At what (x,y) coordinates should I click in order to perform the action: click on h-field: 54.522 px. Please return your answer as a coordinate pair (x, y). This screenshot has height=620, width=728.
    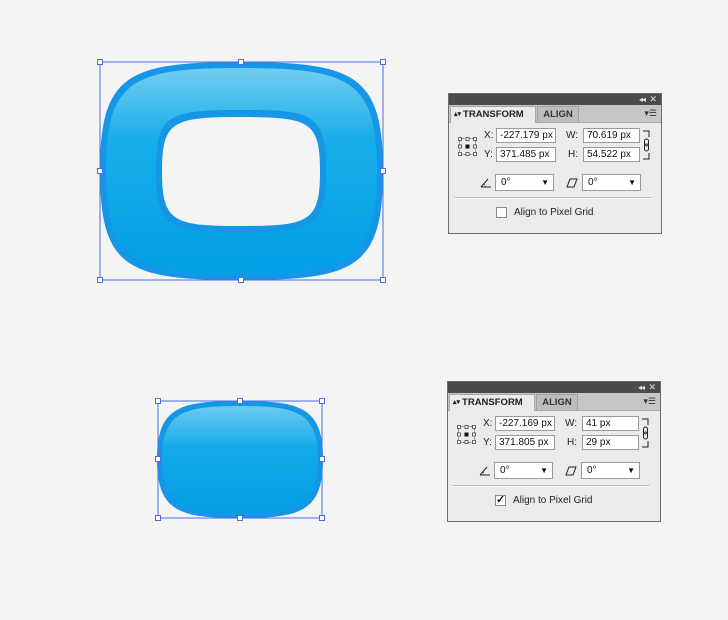
    Looking at the image, I should click on (611, 154).